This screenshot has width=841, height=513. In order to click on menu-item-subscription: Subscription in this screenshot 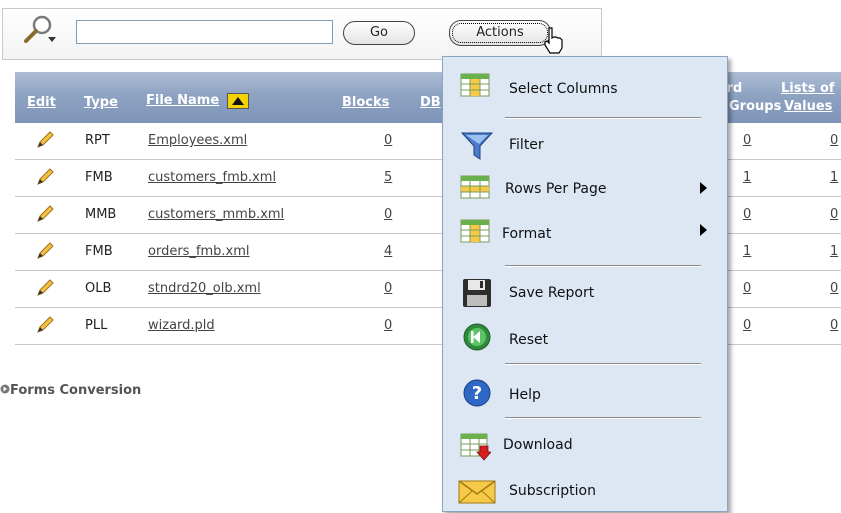, I will do `click(585, 491)`.